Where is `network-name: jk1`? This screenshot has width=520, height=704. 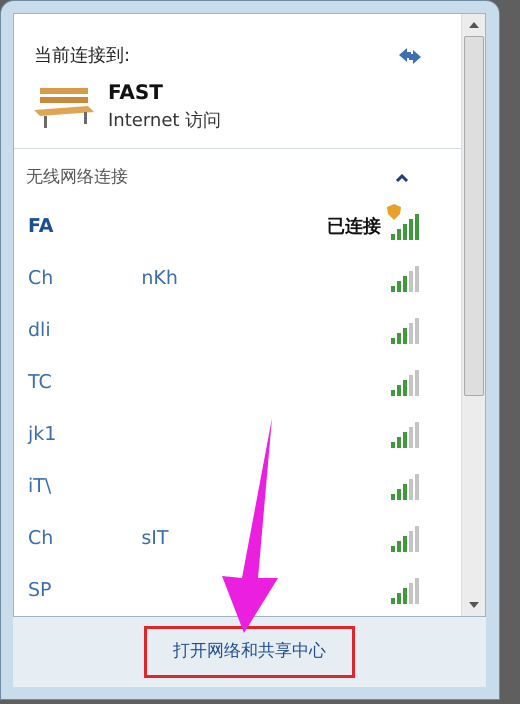
network-name: jk1 is located at coordinates (42, 435).